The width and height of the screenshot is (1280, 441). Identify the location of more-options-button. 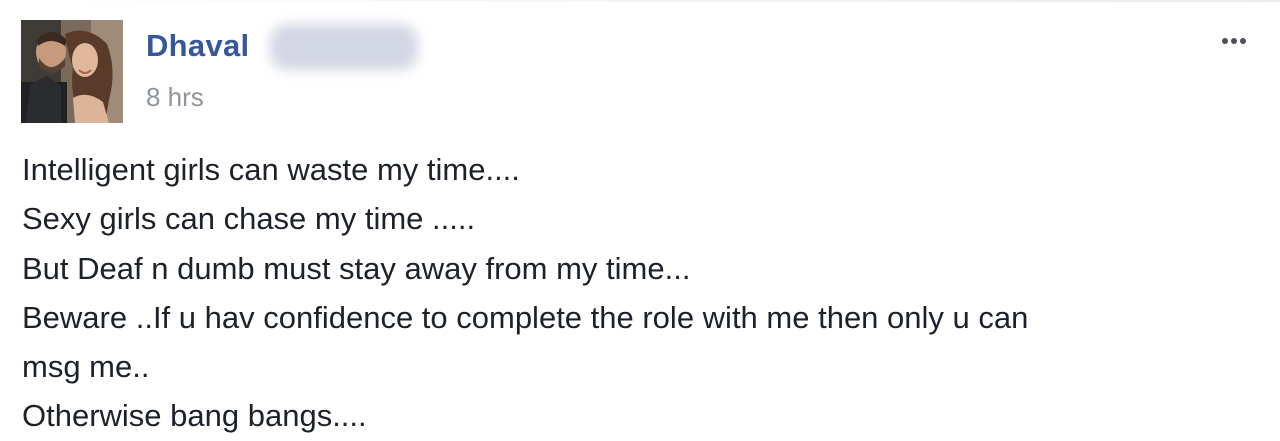
(1234, 41).